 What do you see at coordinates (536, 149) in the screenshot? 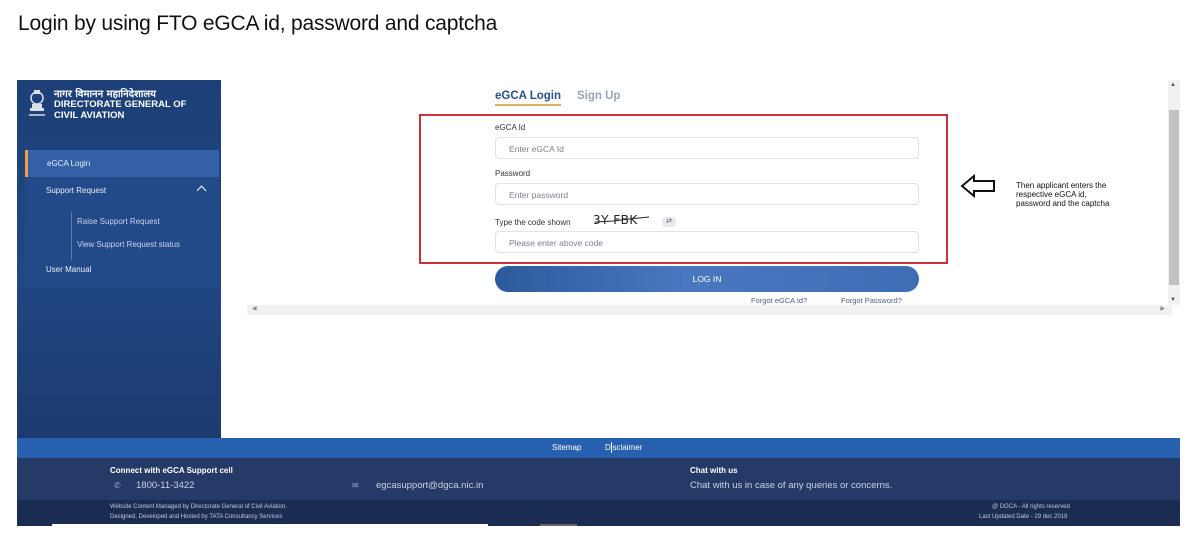
I see `egca-id-placeholder: Enter eGCA Id` at bounding box center [536, 149].